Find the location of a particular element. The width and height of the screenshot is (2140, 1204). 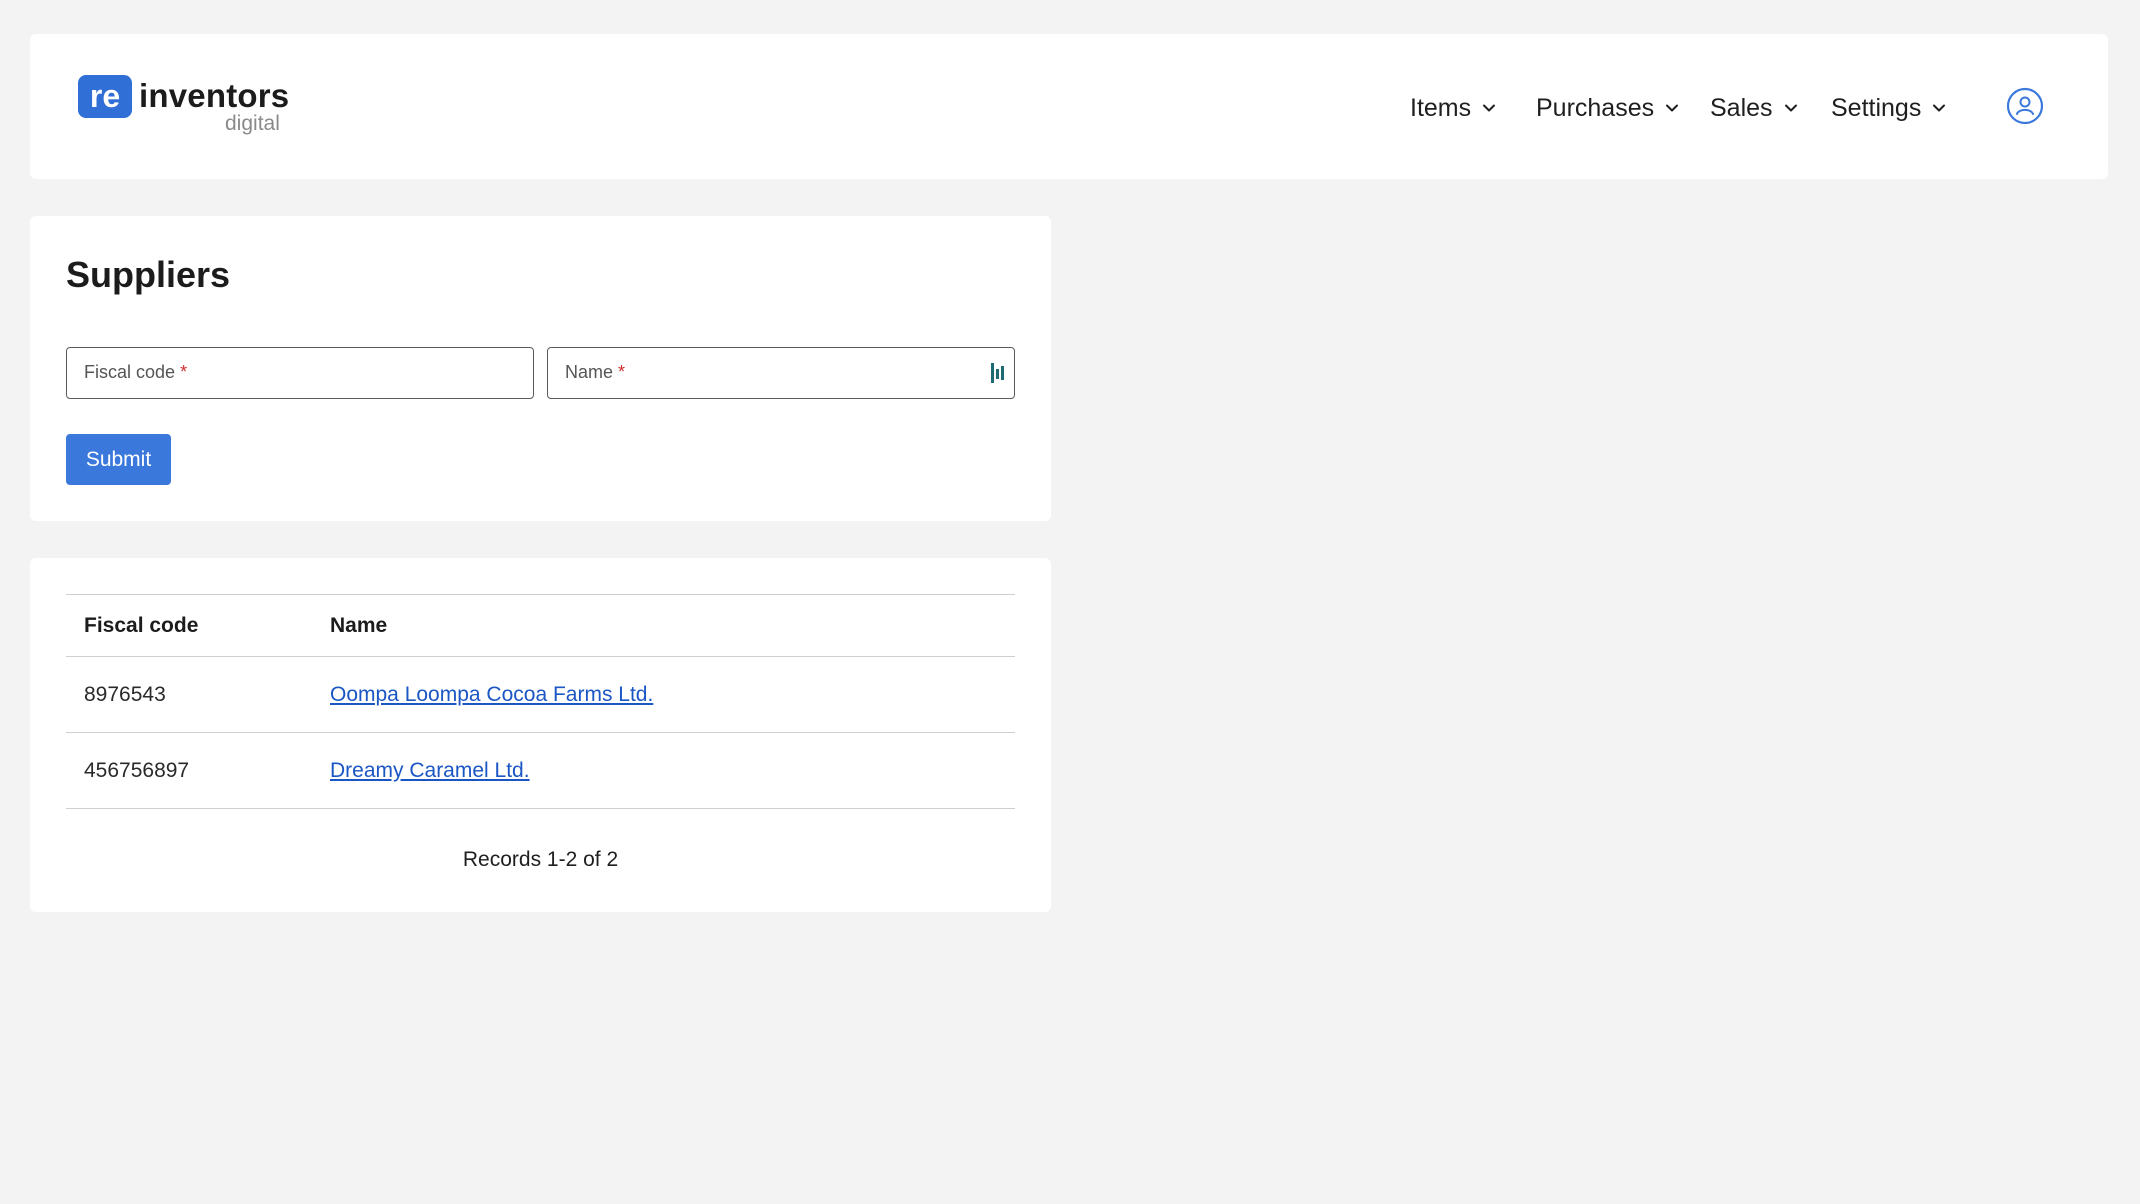

fiscal-code-cell: 456756897 is located at coordinates (137, 770).